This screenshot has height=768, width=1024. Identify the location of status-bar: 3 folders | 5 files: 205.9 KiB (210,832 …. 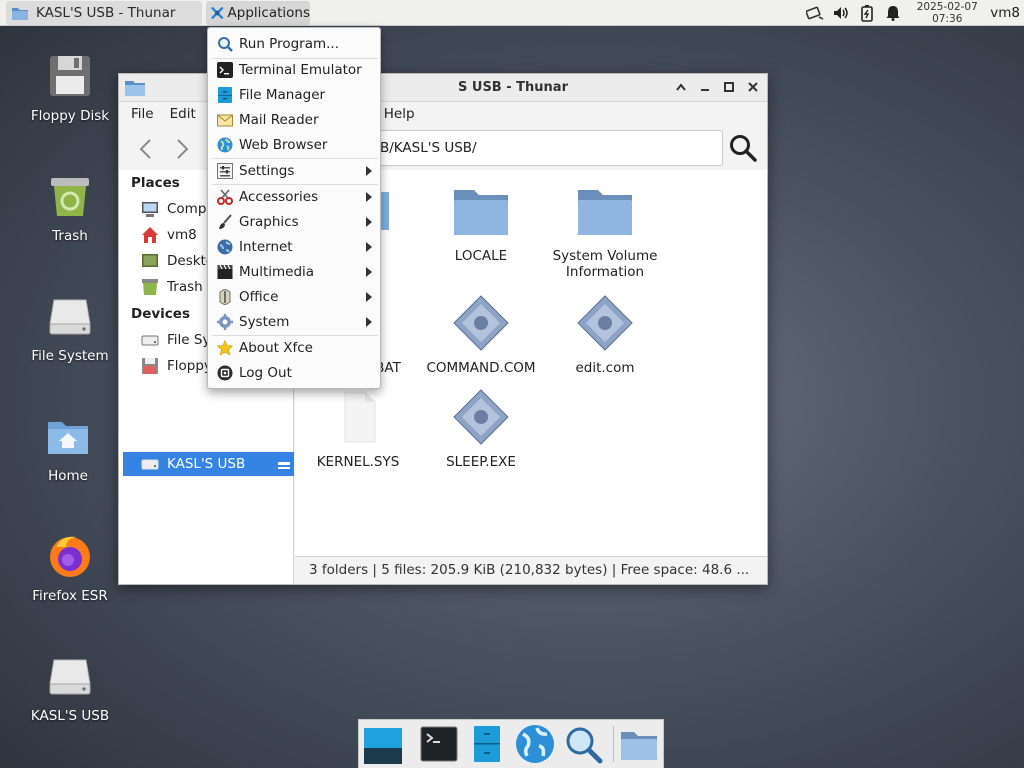
(531, 570).